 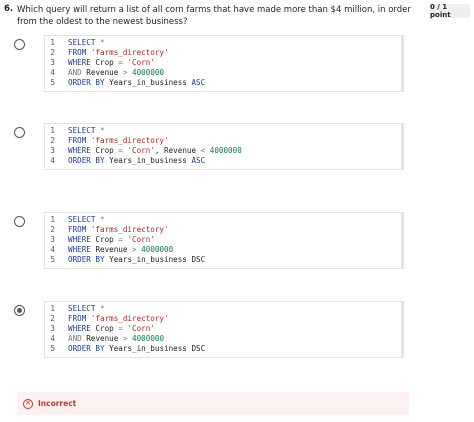 I want to click on code-token: <, so click(x=205, y=150).